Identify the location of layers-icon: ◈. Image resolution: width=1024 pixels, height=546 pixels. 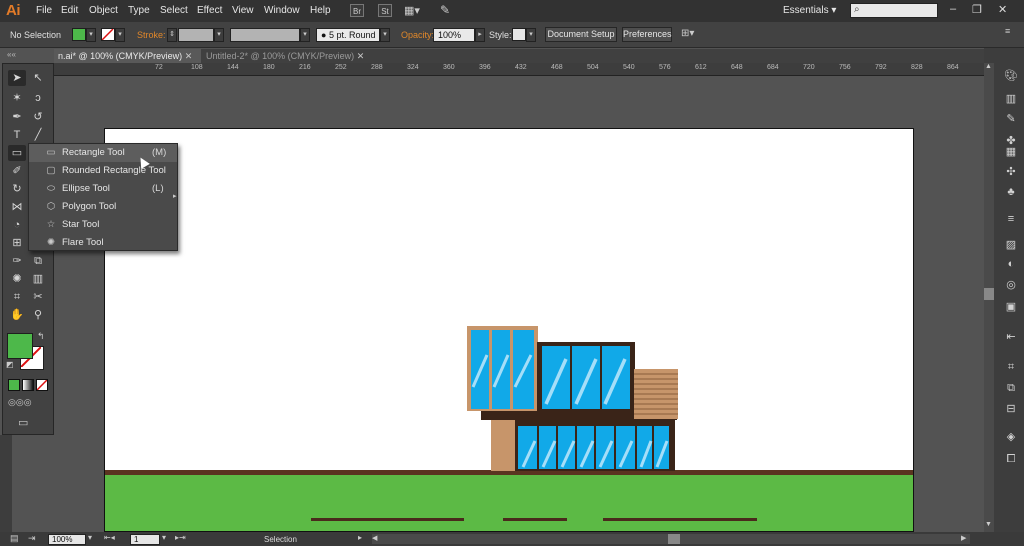
(1011, 437).